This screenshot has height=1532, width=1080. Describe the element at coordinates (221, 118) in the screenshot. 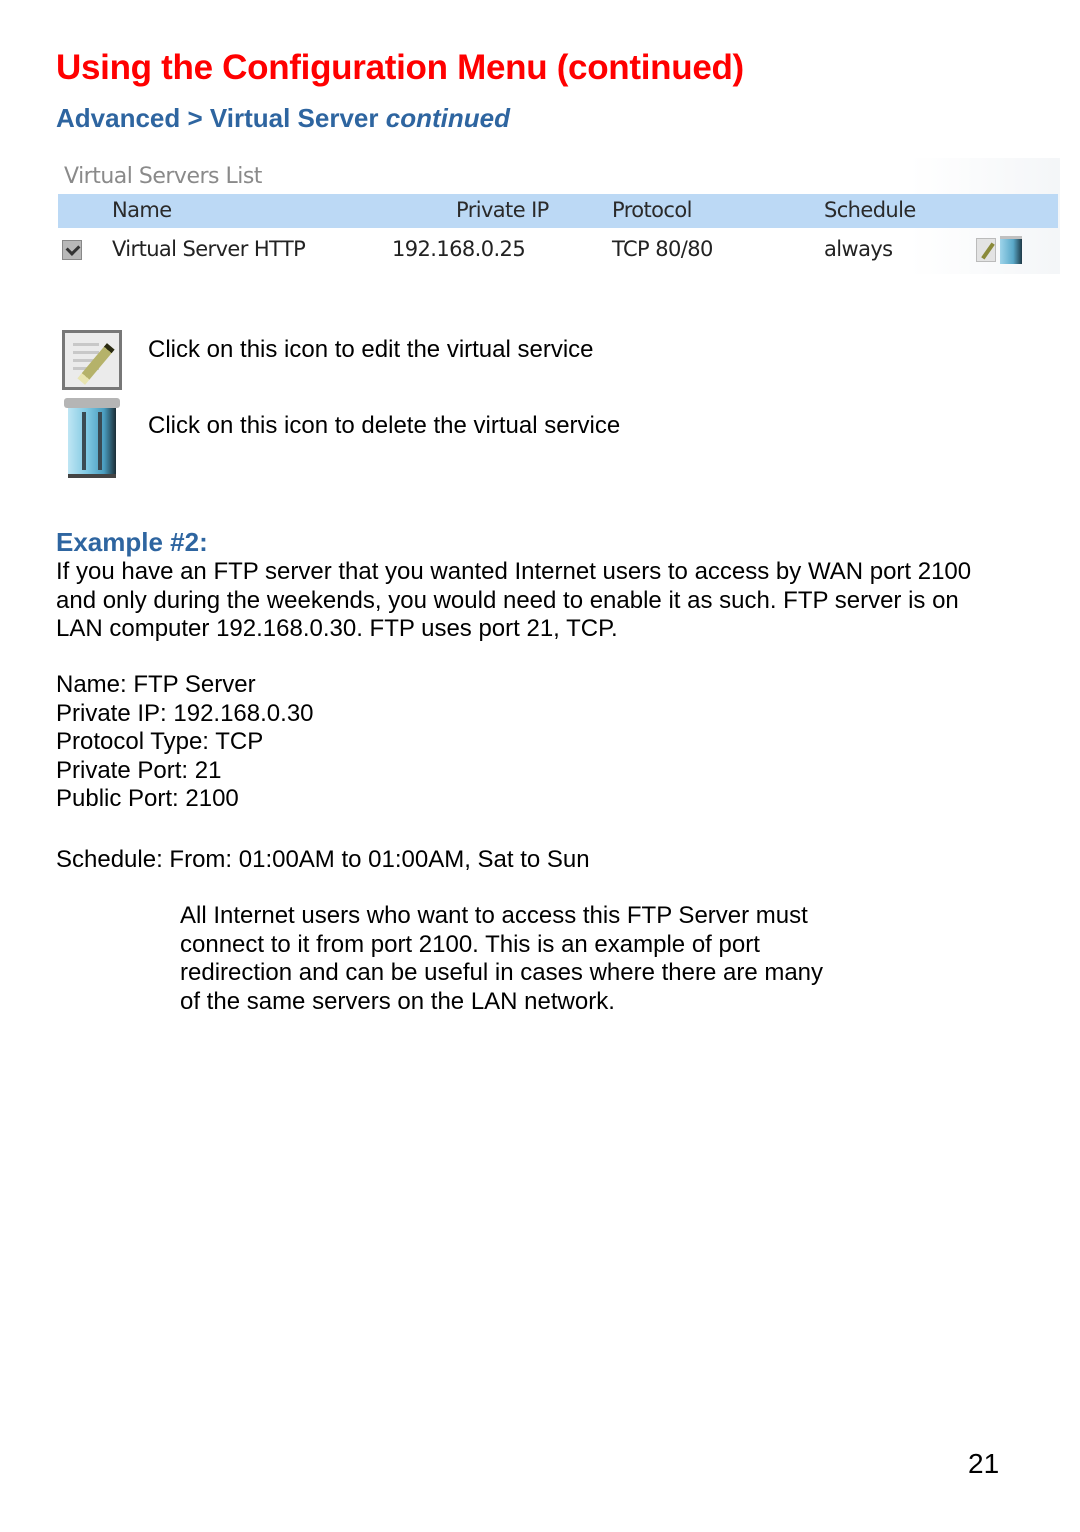

I see `section-title-main: Advanced > Virtual Server` at that location.